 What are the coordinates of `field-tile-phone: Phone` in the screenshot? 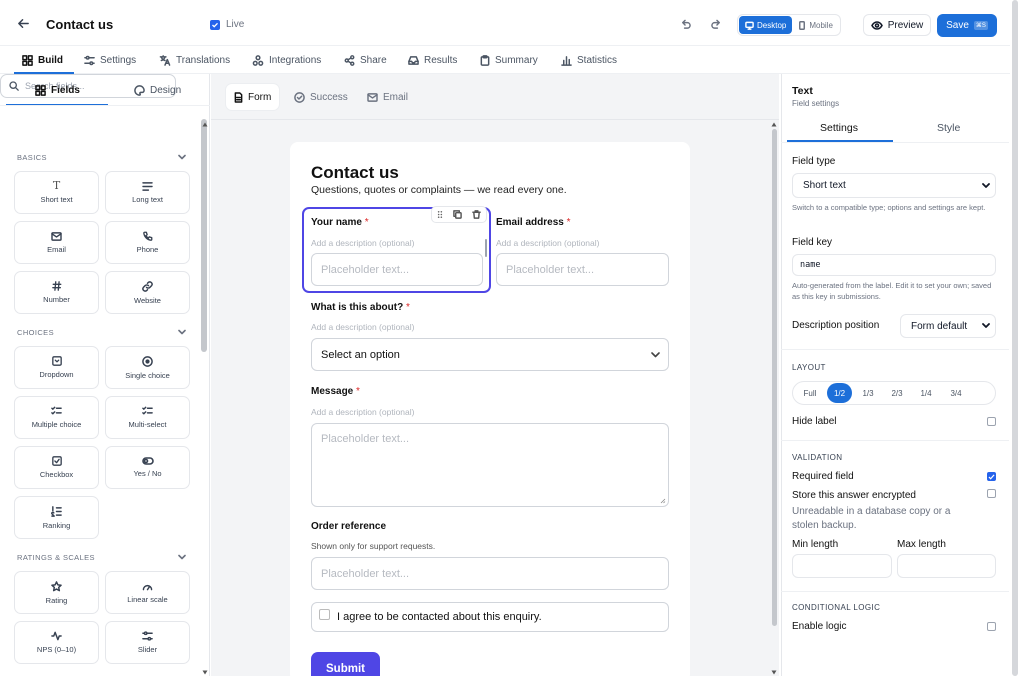 It's located at (147, 242).